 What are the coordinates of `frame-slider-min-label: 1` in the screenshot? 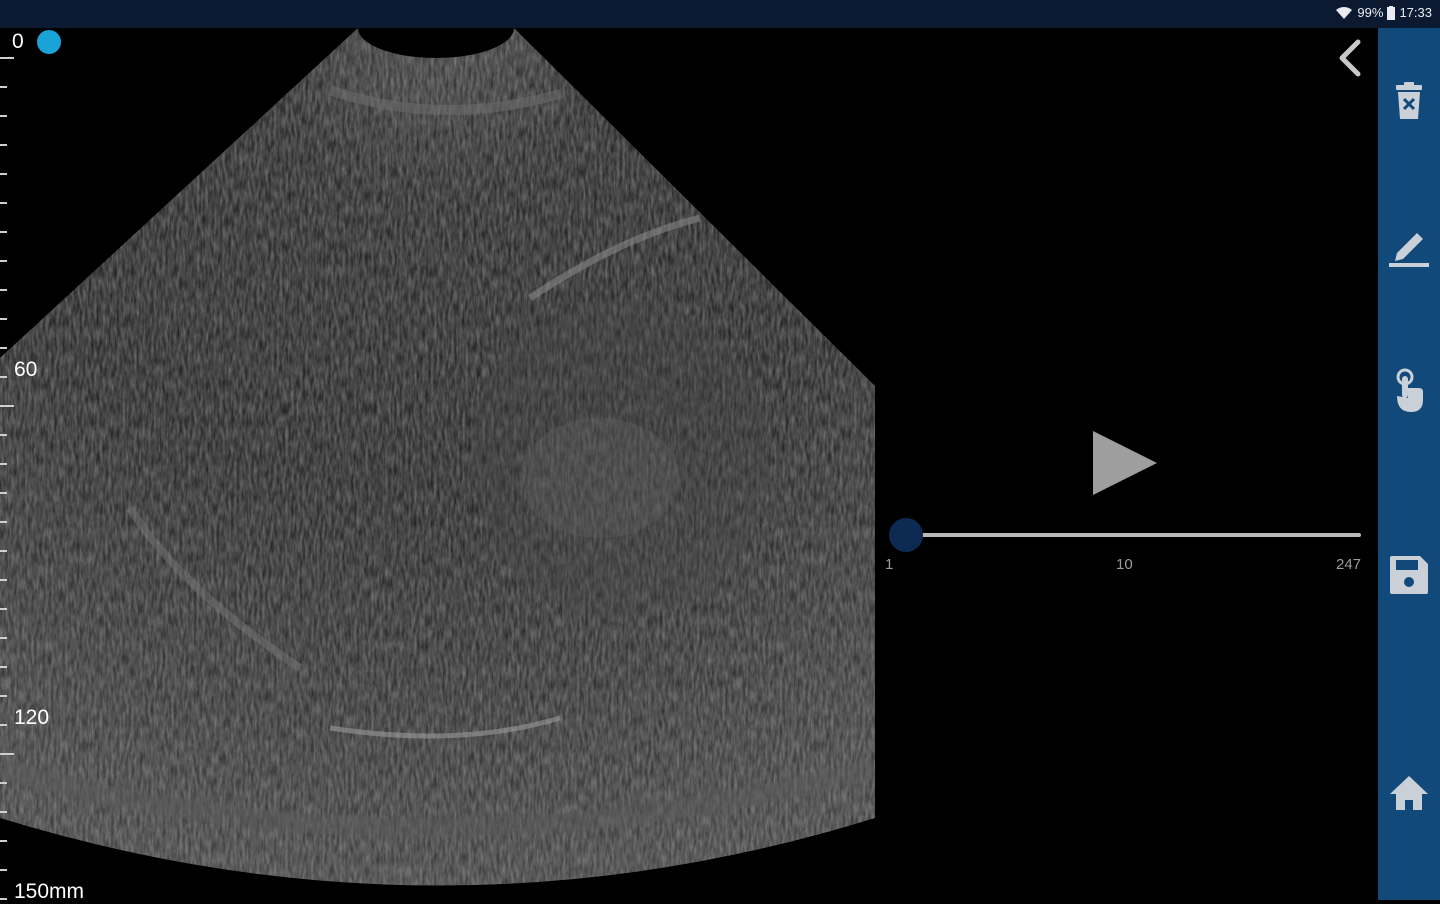 It's located at (889, 564).